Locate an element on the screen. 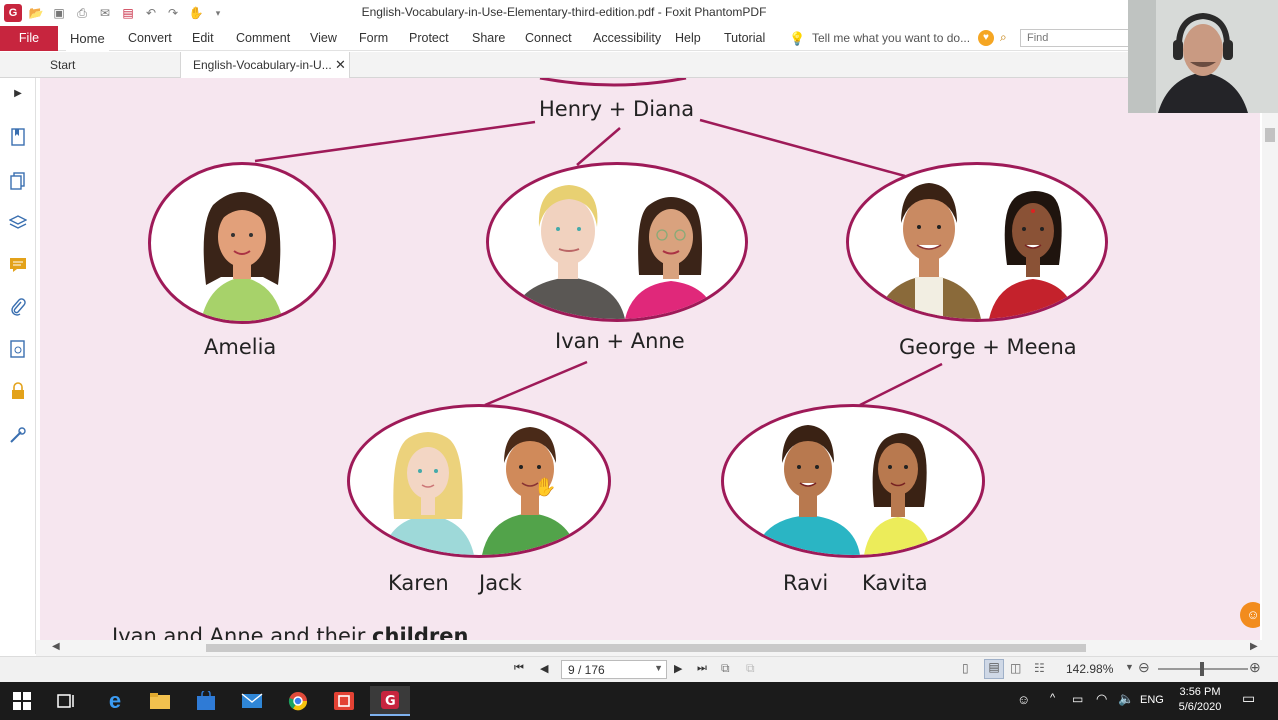 The height and width of the screenshot is (720, 1278). previous-page-icon: ◀ is located at coordinates (544, 668).